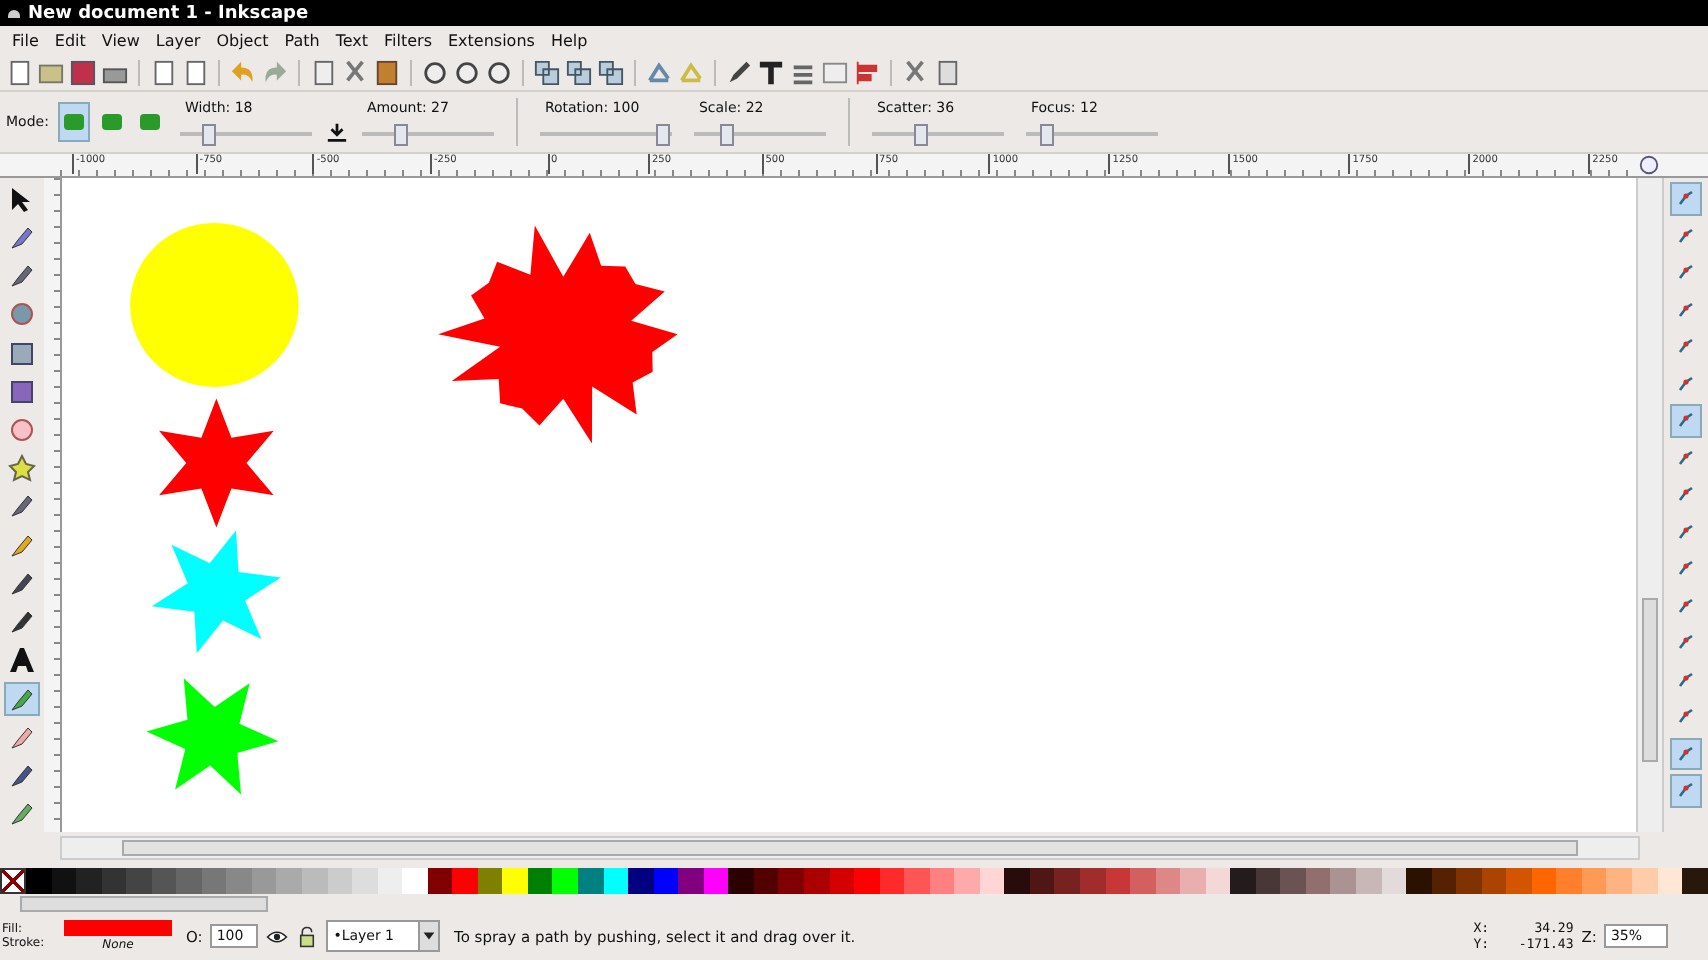 This screenshot has height=960, width=1708. Describe the element at coordinates (275, 72) in the screenshot. I see `redo-icon` at that location.